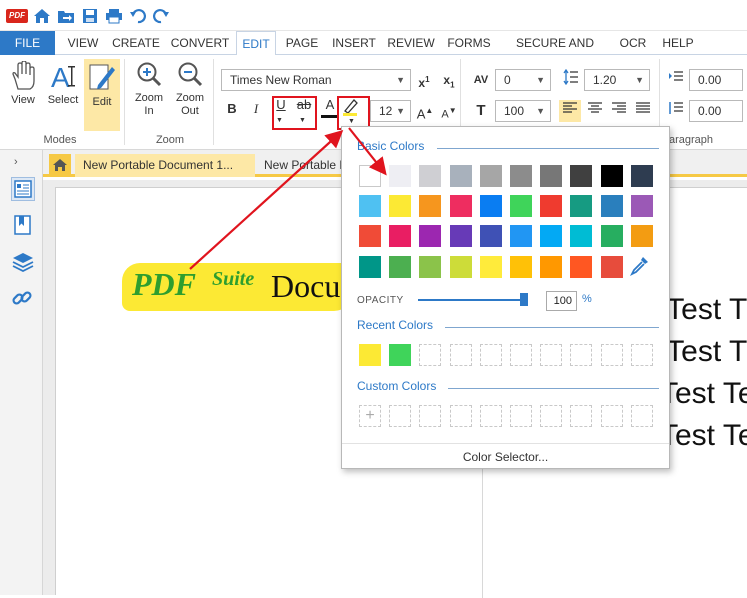  Describe the element at coordinates (370, 416) in the screenshot. I see `add-custom-color-button: +` at that location.